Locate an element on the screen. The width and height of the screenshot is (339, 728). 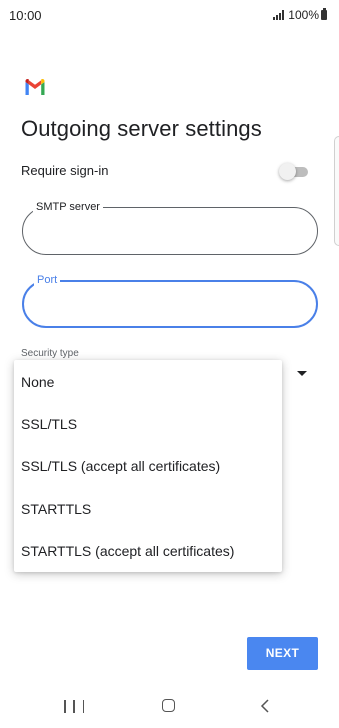
security-type-label: Security type is located at coordinates (50, 353).